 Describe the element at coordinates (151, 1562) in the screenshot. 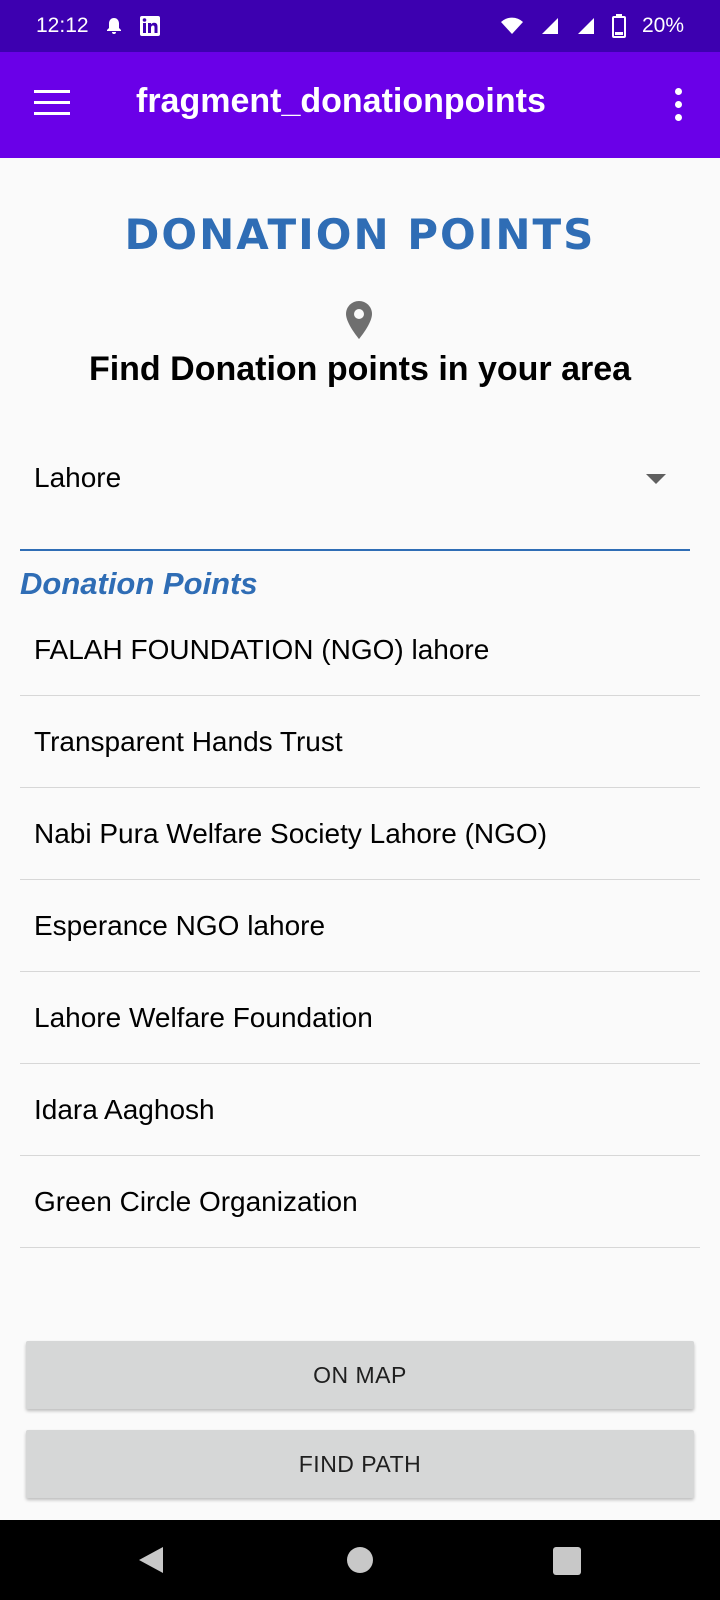

I see `back-icon` at that location.